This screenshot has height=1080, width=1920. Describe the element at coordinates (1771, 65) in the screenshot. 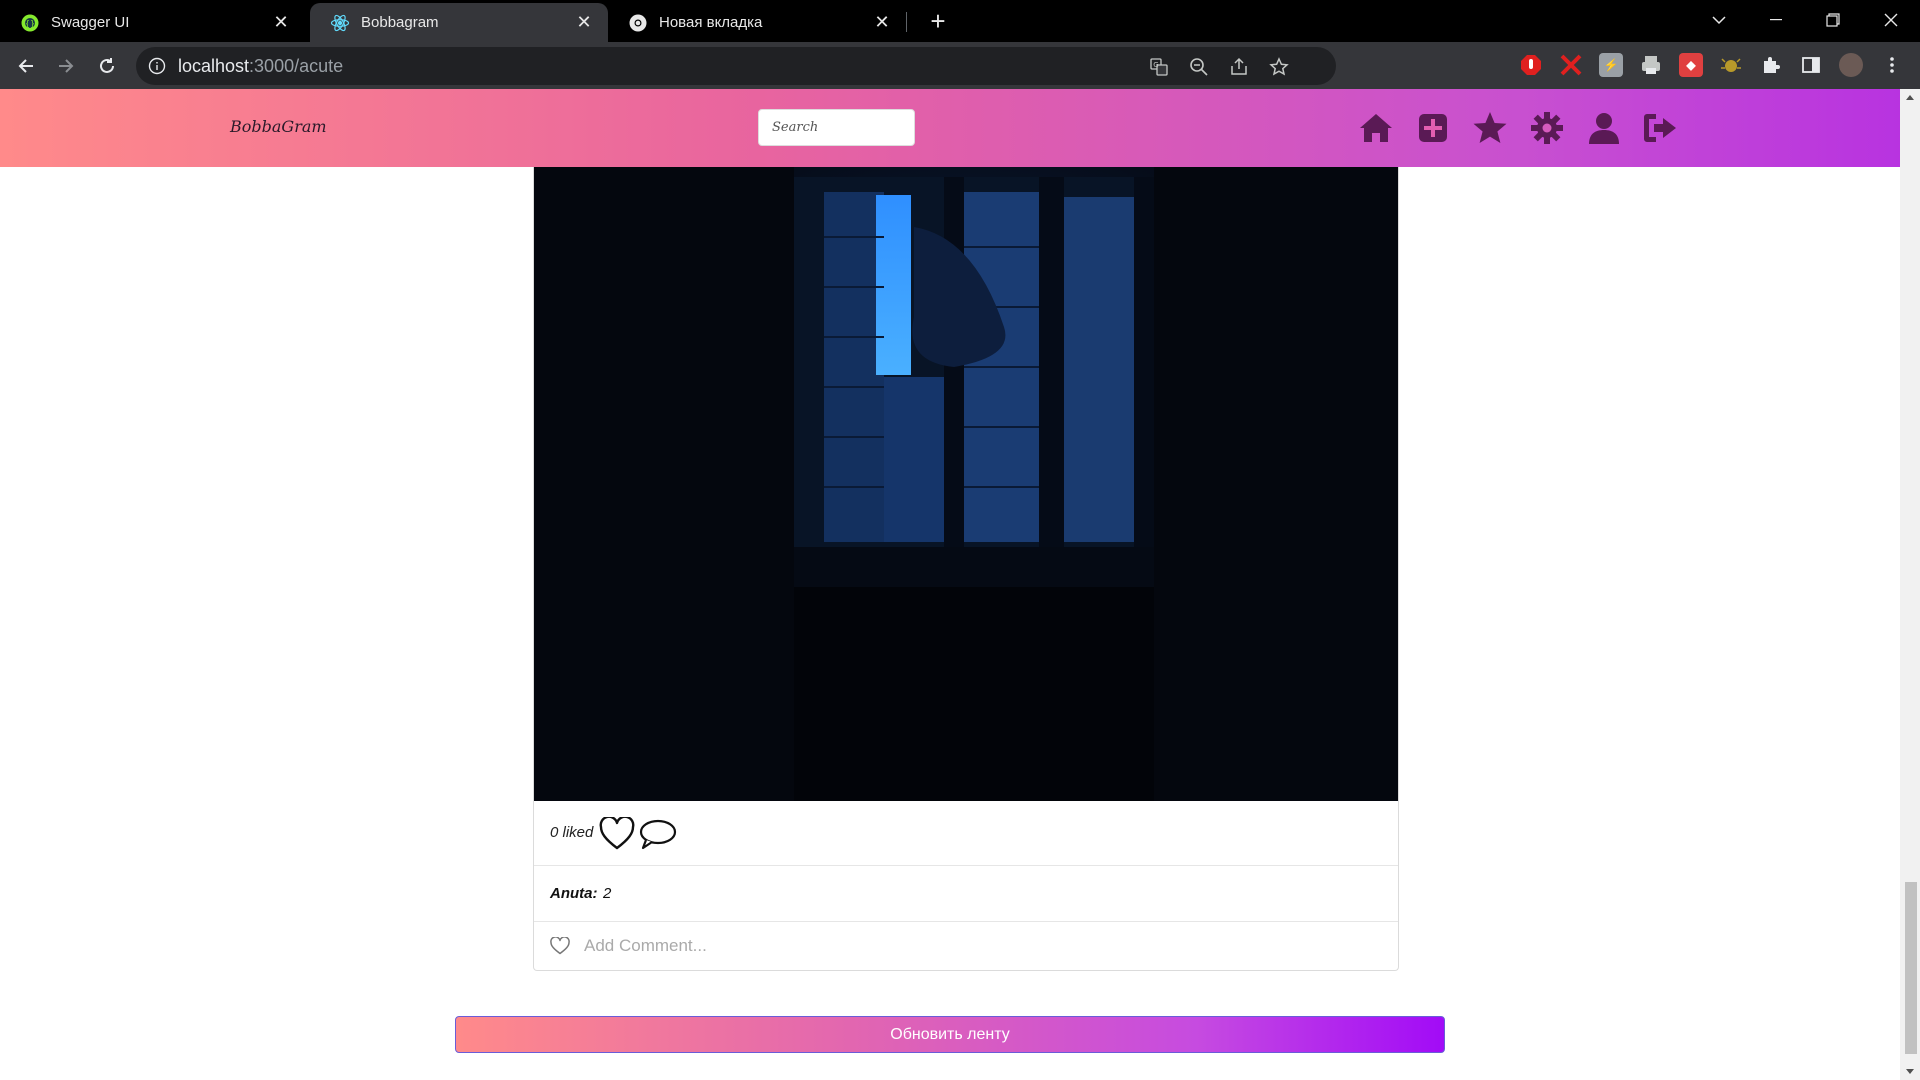

I see `extensions-puzzle-icon` at that location.